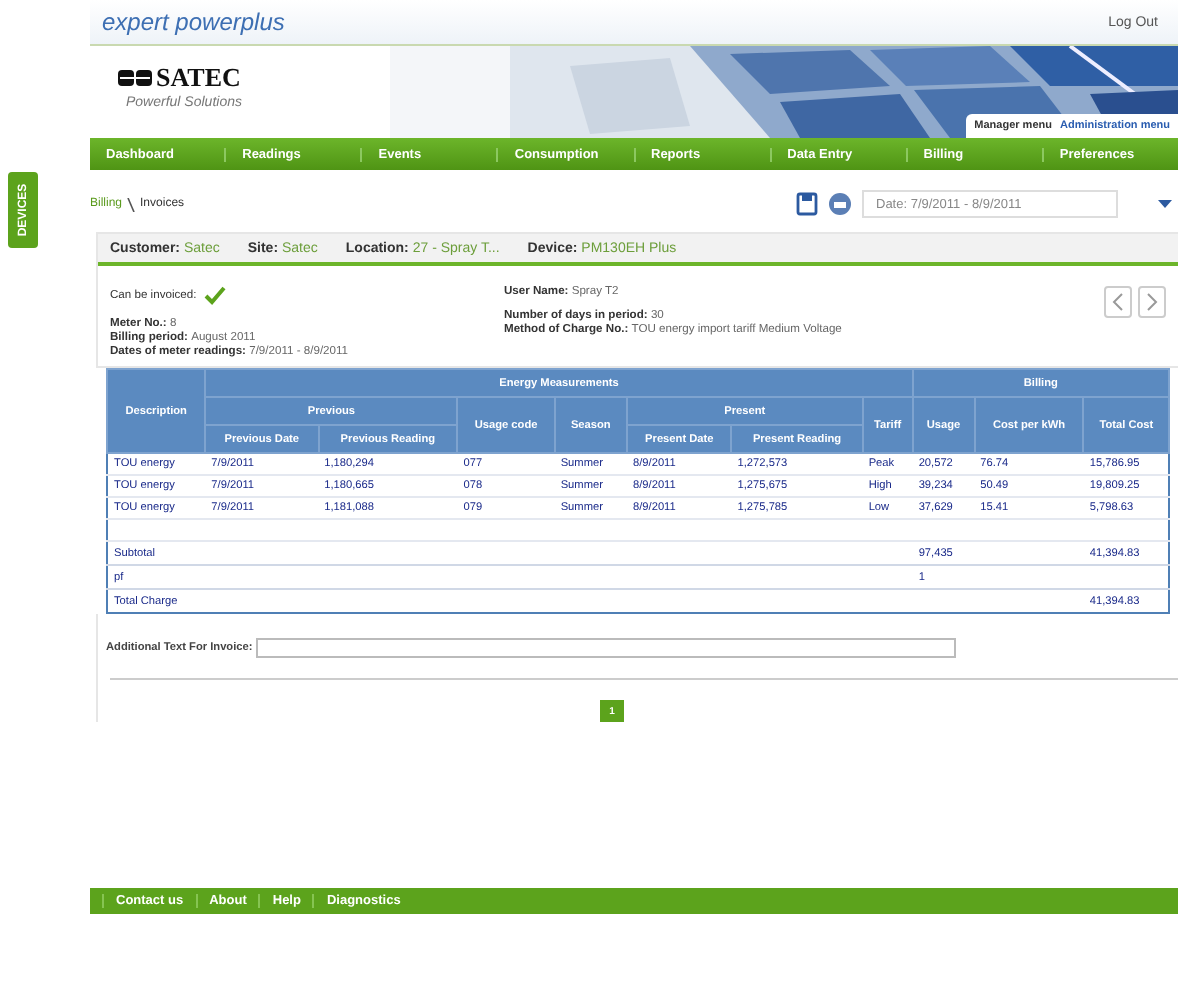 Image resolution: width=1178 pixels, height=982 pixels. I want to click on logo-icon, so click(135, 78).